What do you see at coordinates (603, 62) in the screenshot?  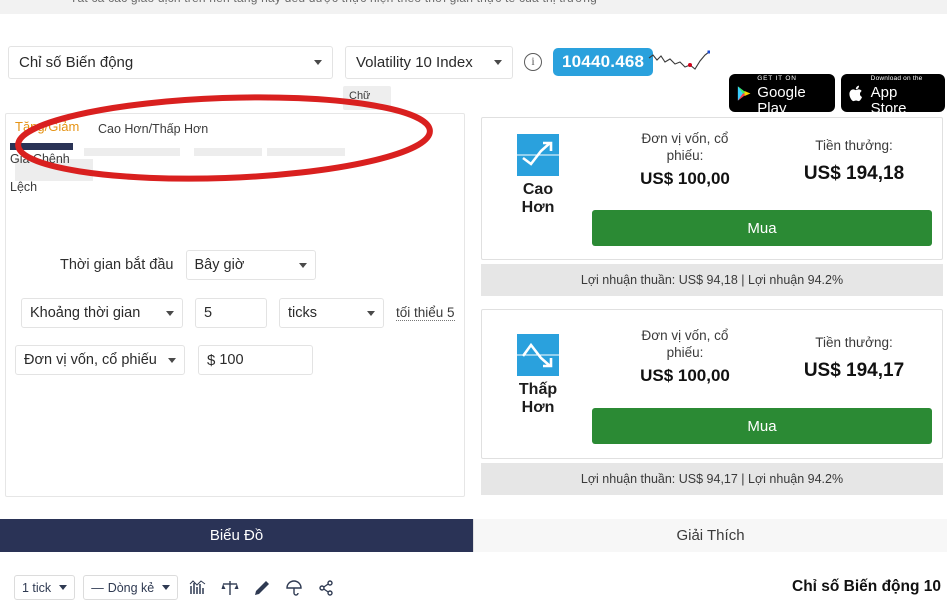 I see `price-badge: 10440.468` at bounding box center [603, 62].